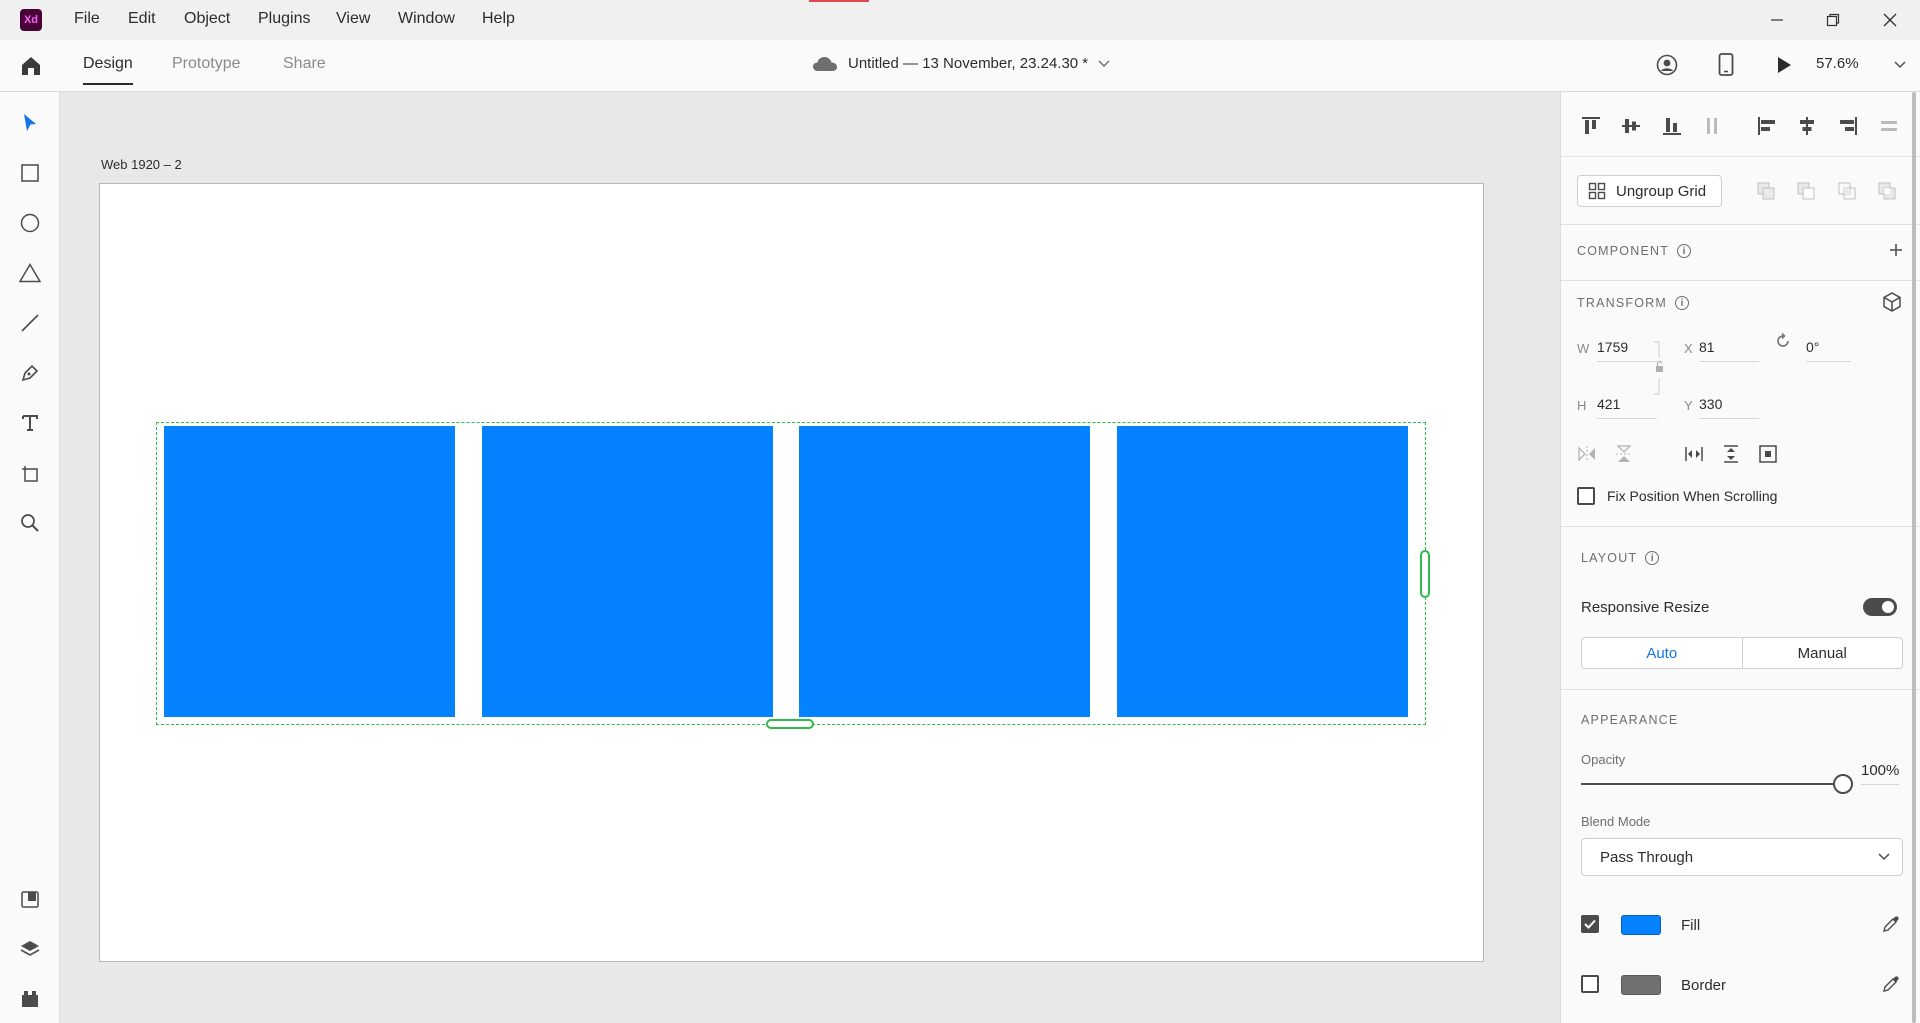  What do you see at coordinates (1726, 65) in the screenshot?
I see `device-preview-icon` at bounding box center [1726, 65].